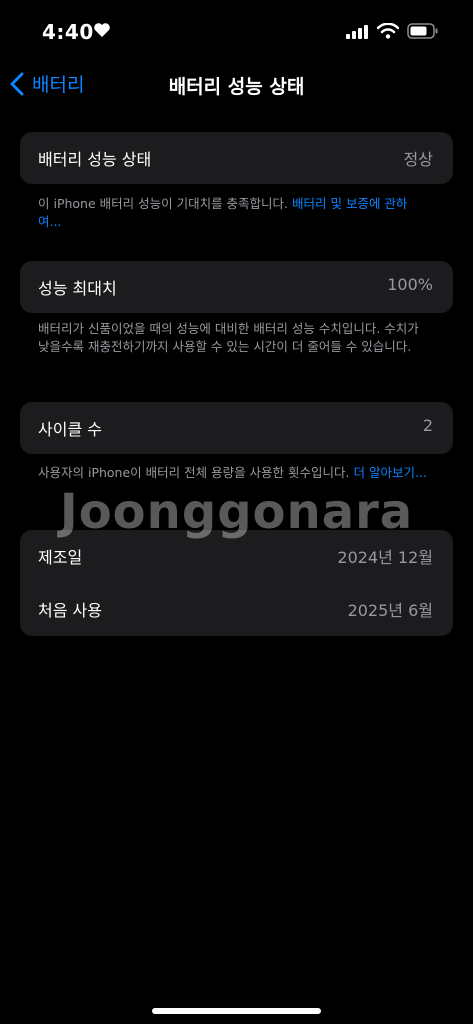 The width and height of the screenshot is (473, 1024). I want to click on battery-health-row: 배터리 성능 상태 정상, so click(236, 158).